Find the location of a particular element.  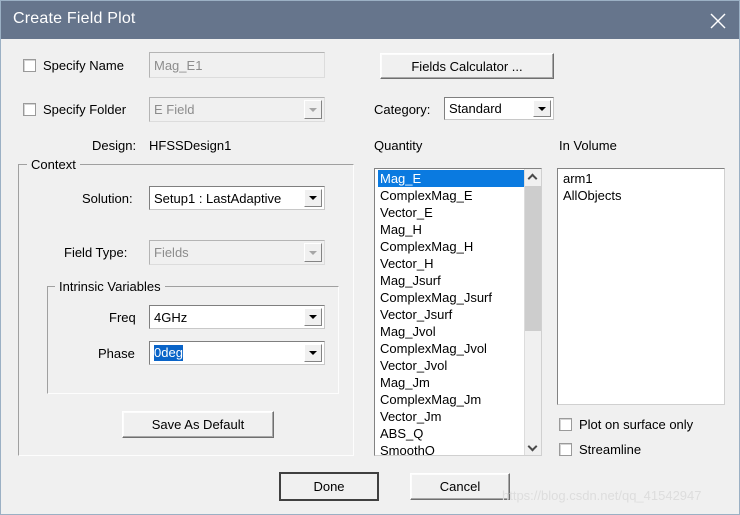

streamline-label: Streamline is located at coordinates (610, 449).